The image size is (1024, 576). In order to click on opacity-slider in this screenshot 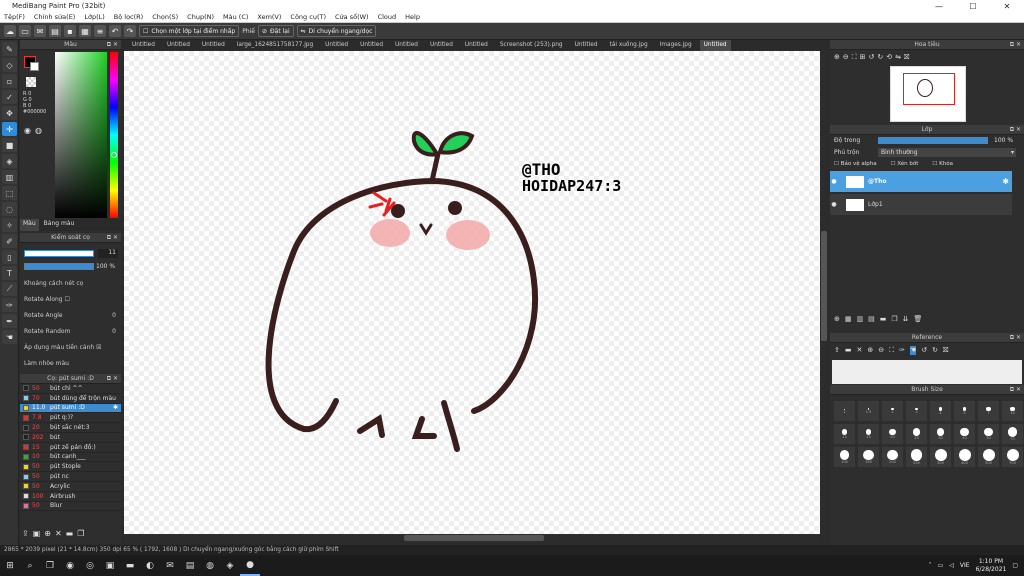, I will do `click(59, 266)`.